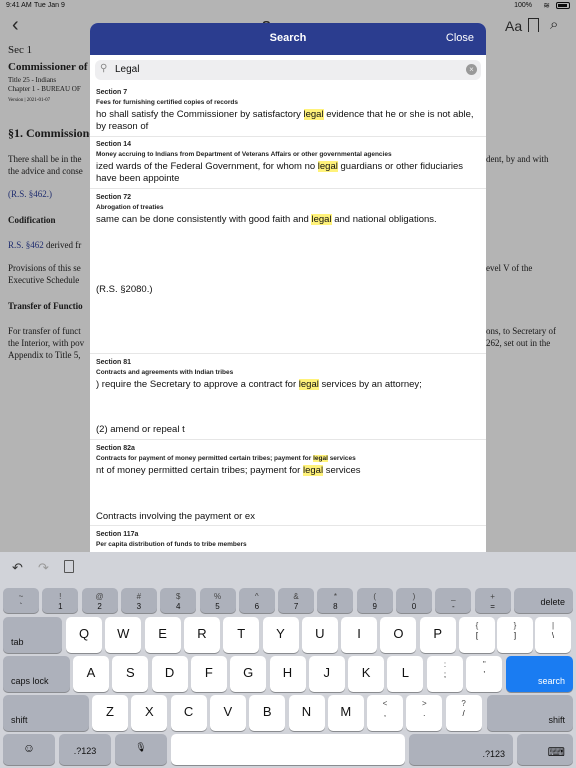 The height and width of the screenshot is (768, 576). I want to click on key-8: * 8, so click(335, 600).